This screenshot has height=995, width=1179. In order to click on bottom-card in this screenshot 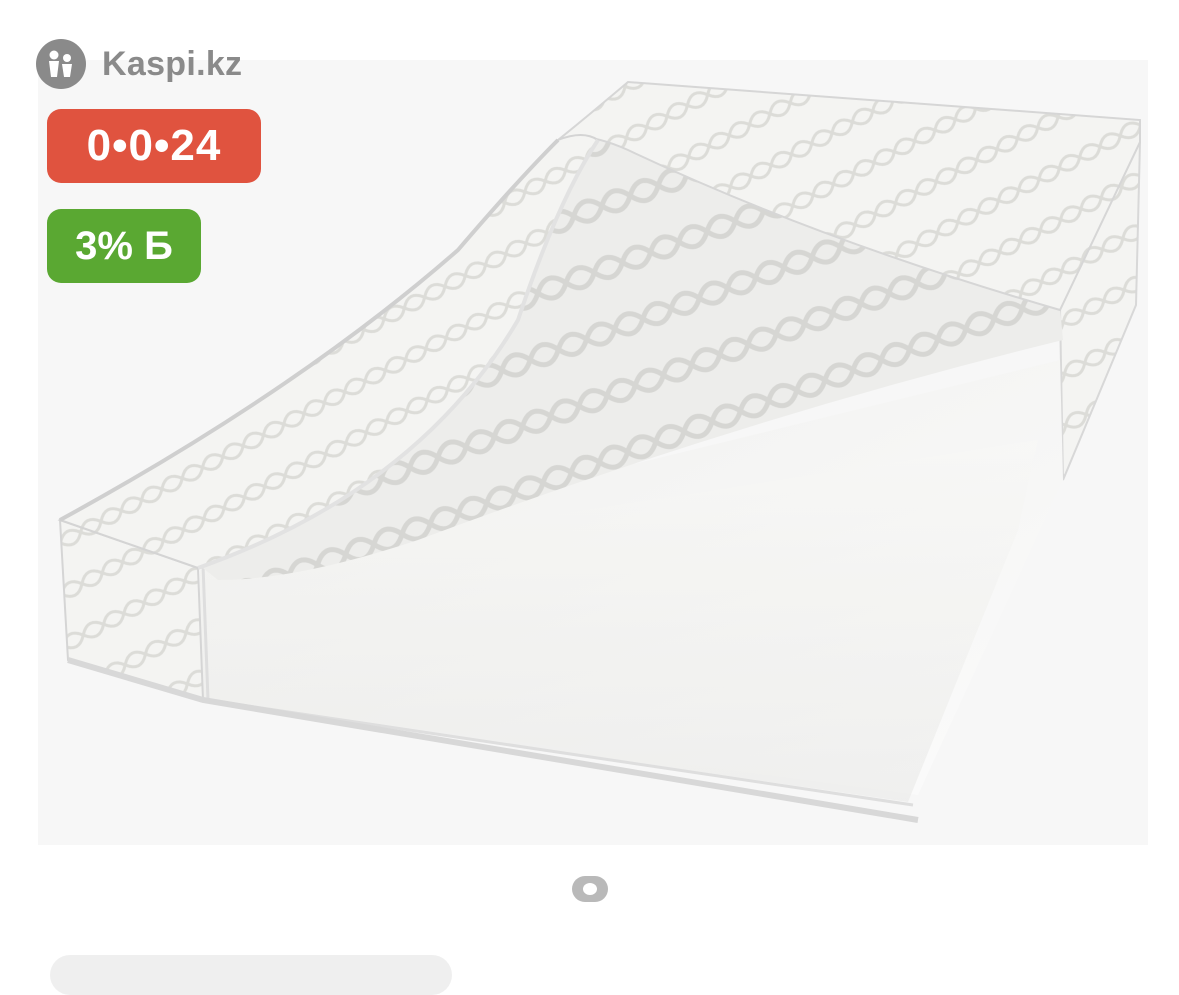, I will do `click(251, 975)`.